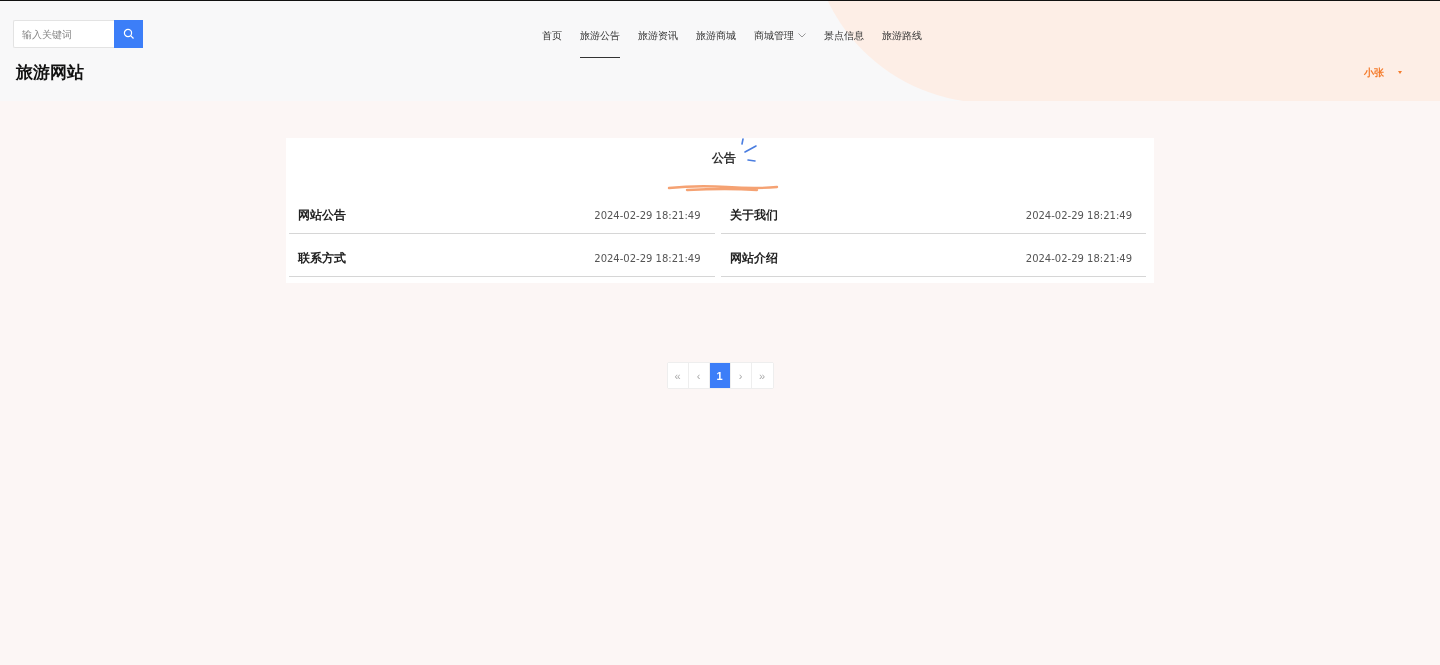 This screenshot has height=665, width=1440. I want to click on nav-link: 旅游商城, so click(716, 41).